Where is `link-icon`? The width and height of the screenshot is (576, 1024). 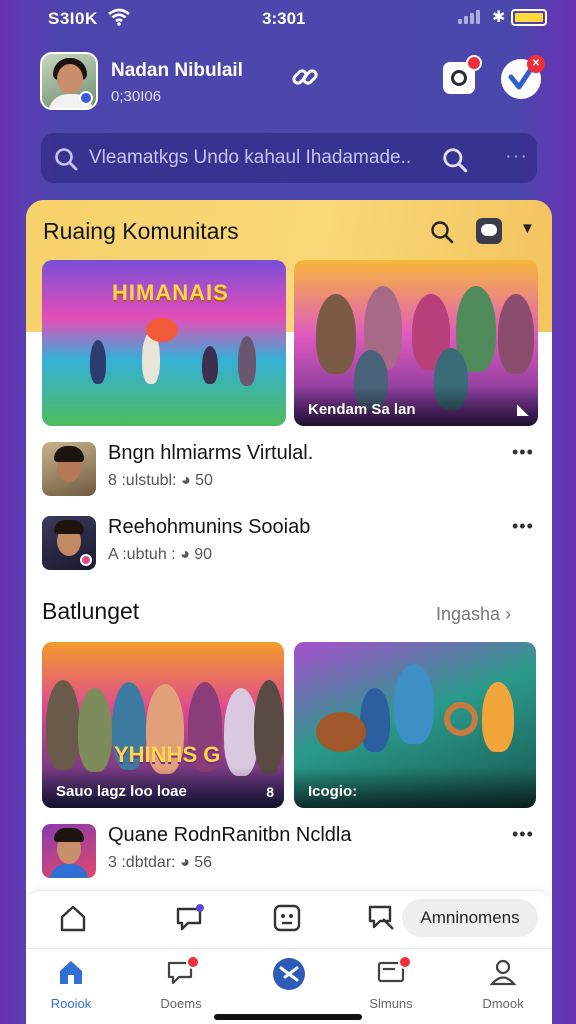 link-icon is located at coordinates (305, 79).